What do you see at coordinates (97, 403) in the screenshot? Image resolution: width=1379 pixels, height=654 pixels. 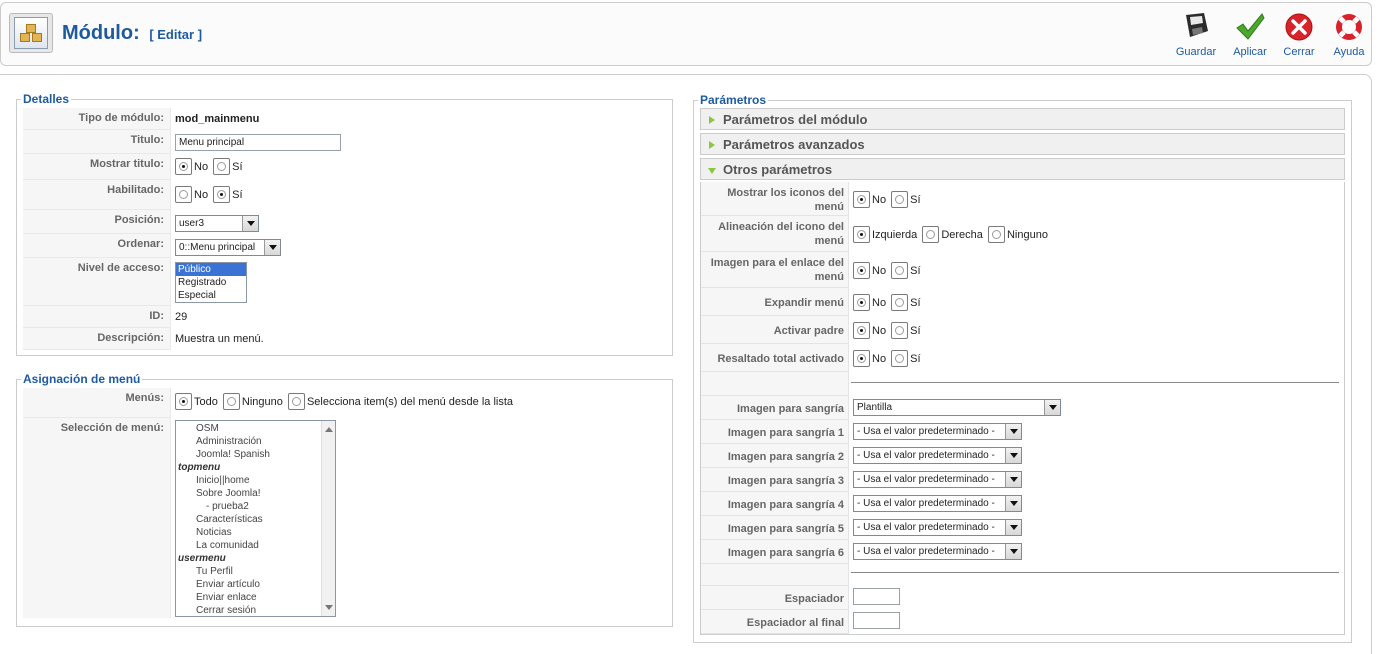 I see `menus-label: Menús:` at bounding box center [97, 403].